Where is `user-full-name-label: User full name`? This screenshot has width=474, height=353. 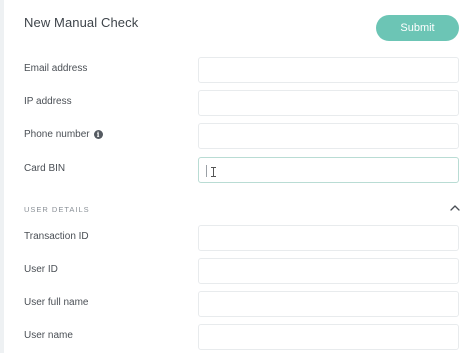 user-full-name-label: User full name is located at coordinates (56, 302).